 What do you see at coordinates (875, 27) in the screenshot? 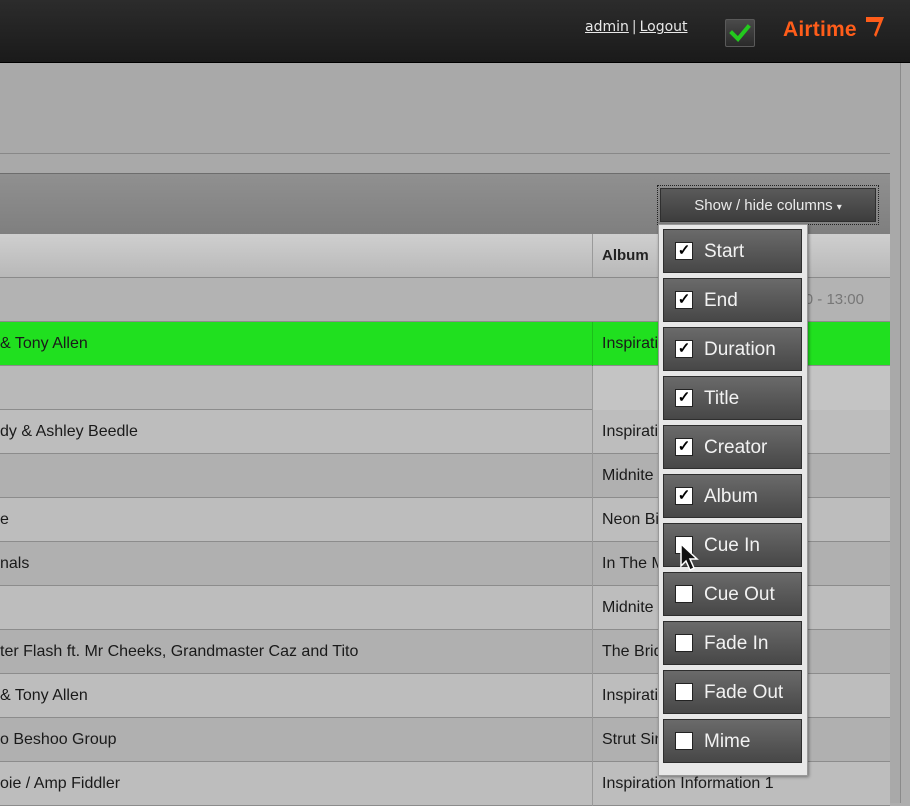
I see `brand-arrow-icon` at bounding box center [875, 27].